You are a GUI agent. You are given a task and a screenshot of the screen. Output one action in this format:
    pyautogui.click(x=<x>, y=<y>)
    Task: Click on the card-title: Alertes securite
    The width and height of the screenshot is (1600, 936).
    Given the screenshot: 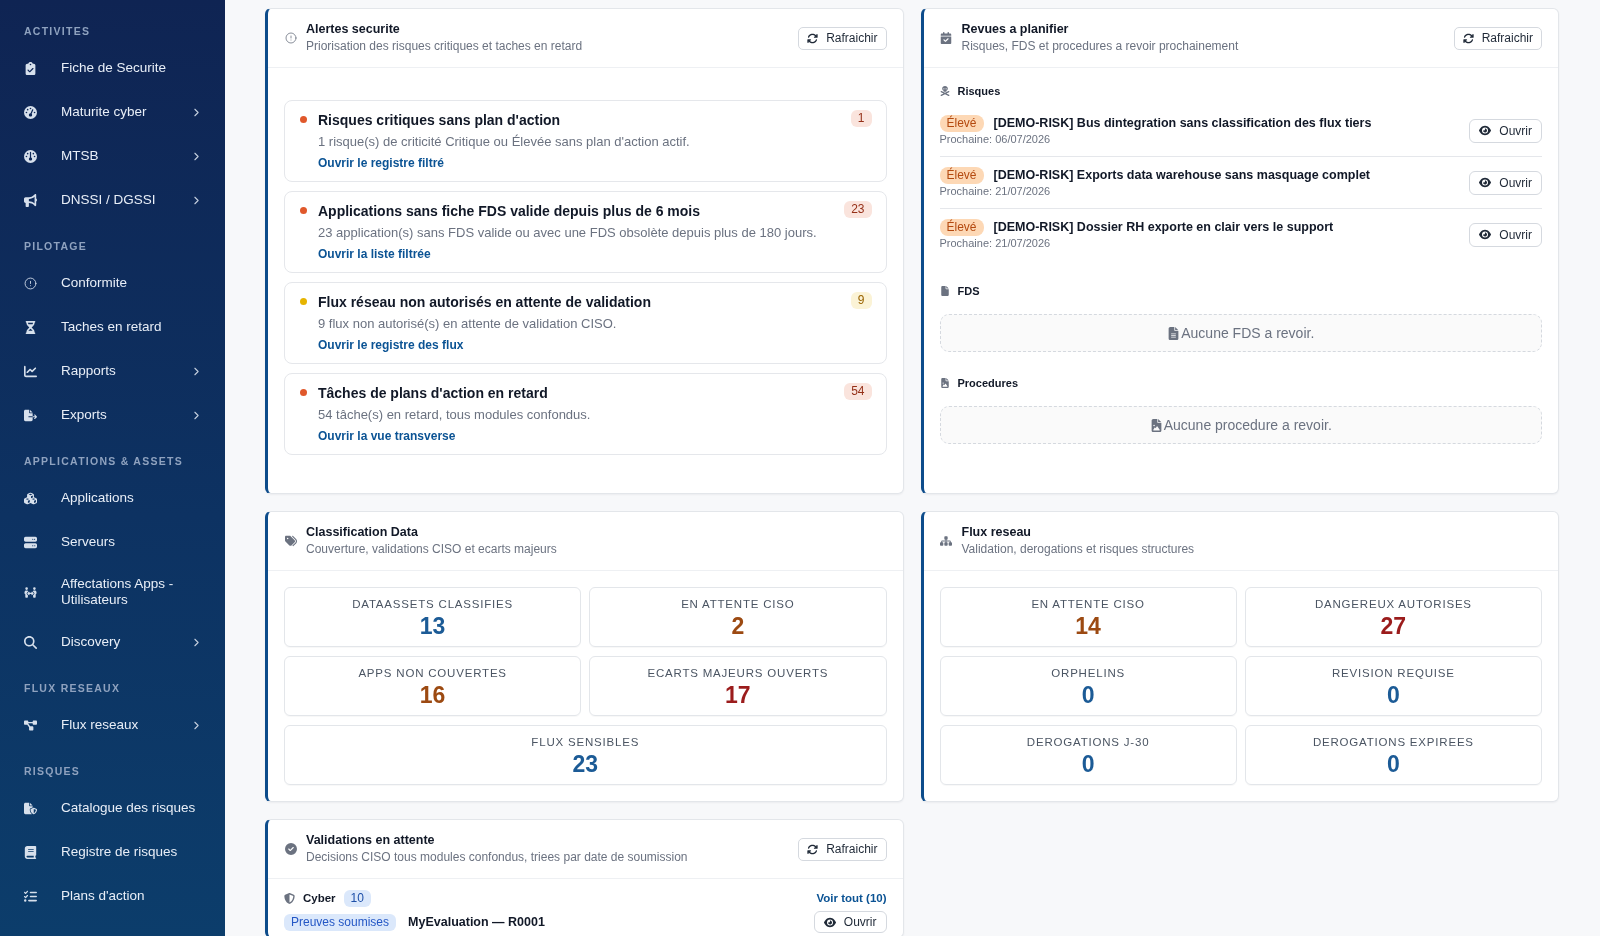 What is the action you would take?
    pyautogui.click(x=353, y=29)
    